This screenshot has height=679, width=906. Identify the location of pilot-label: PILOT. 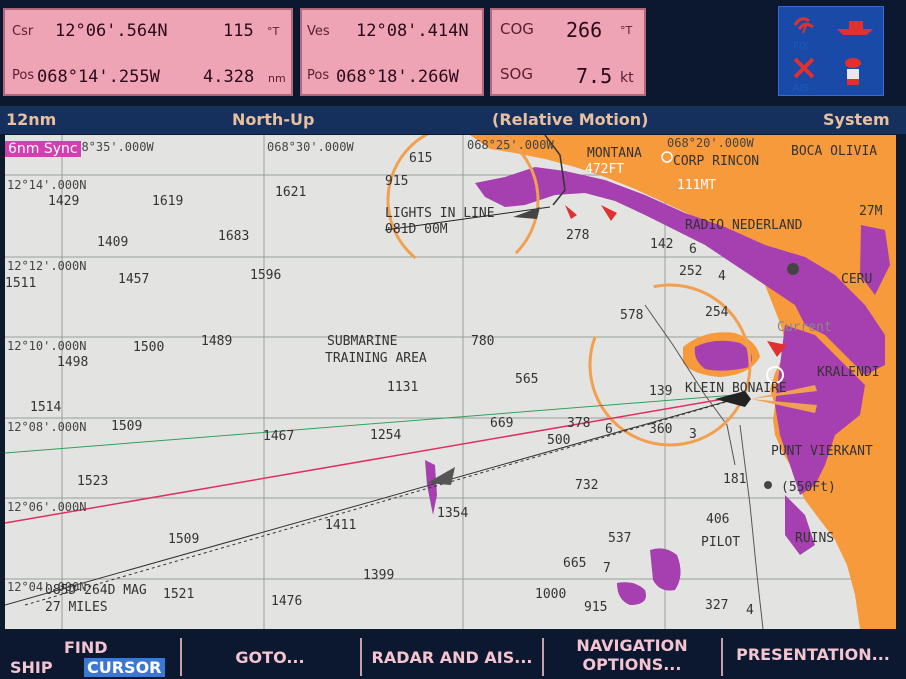
(720, 542).